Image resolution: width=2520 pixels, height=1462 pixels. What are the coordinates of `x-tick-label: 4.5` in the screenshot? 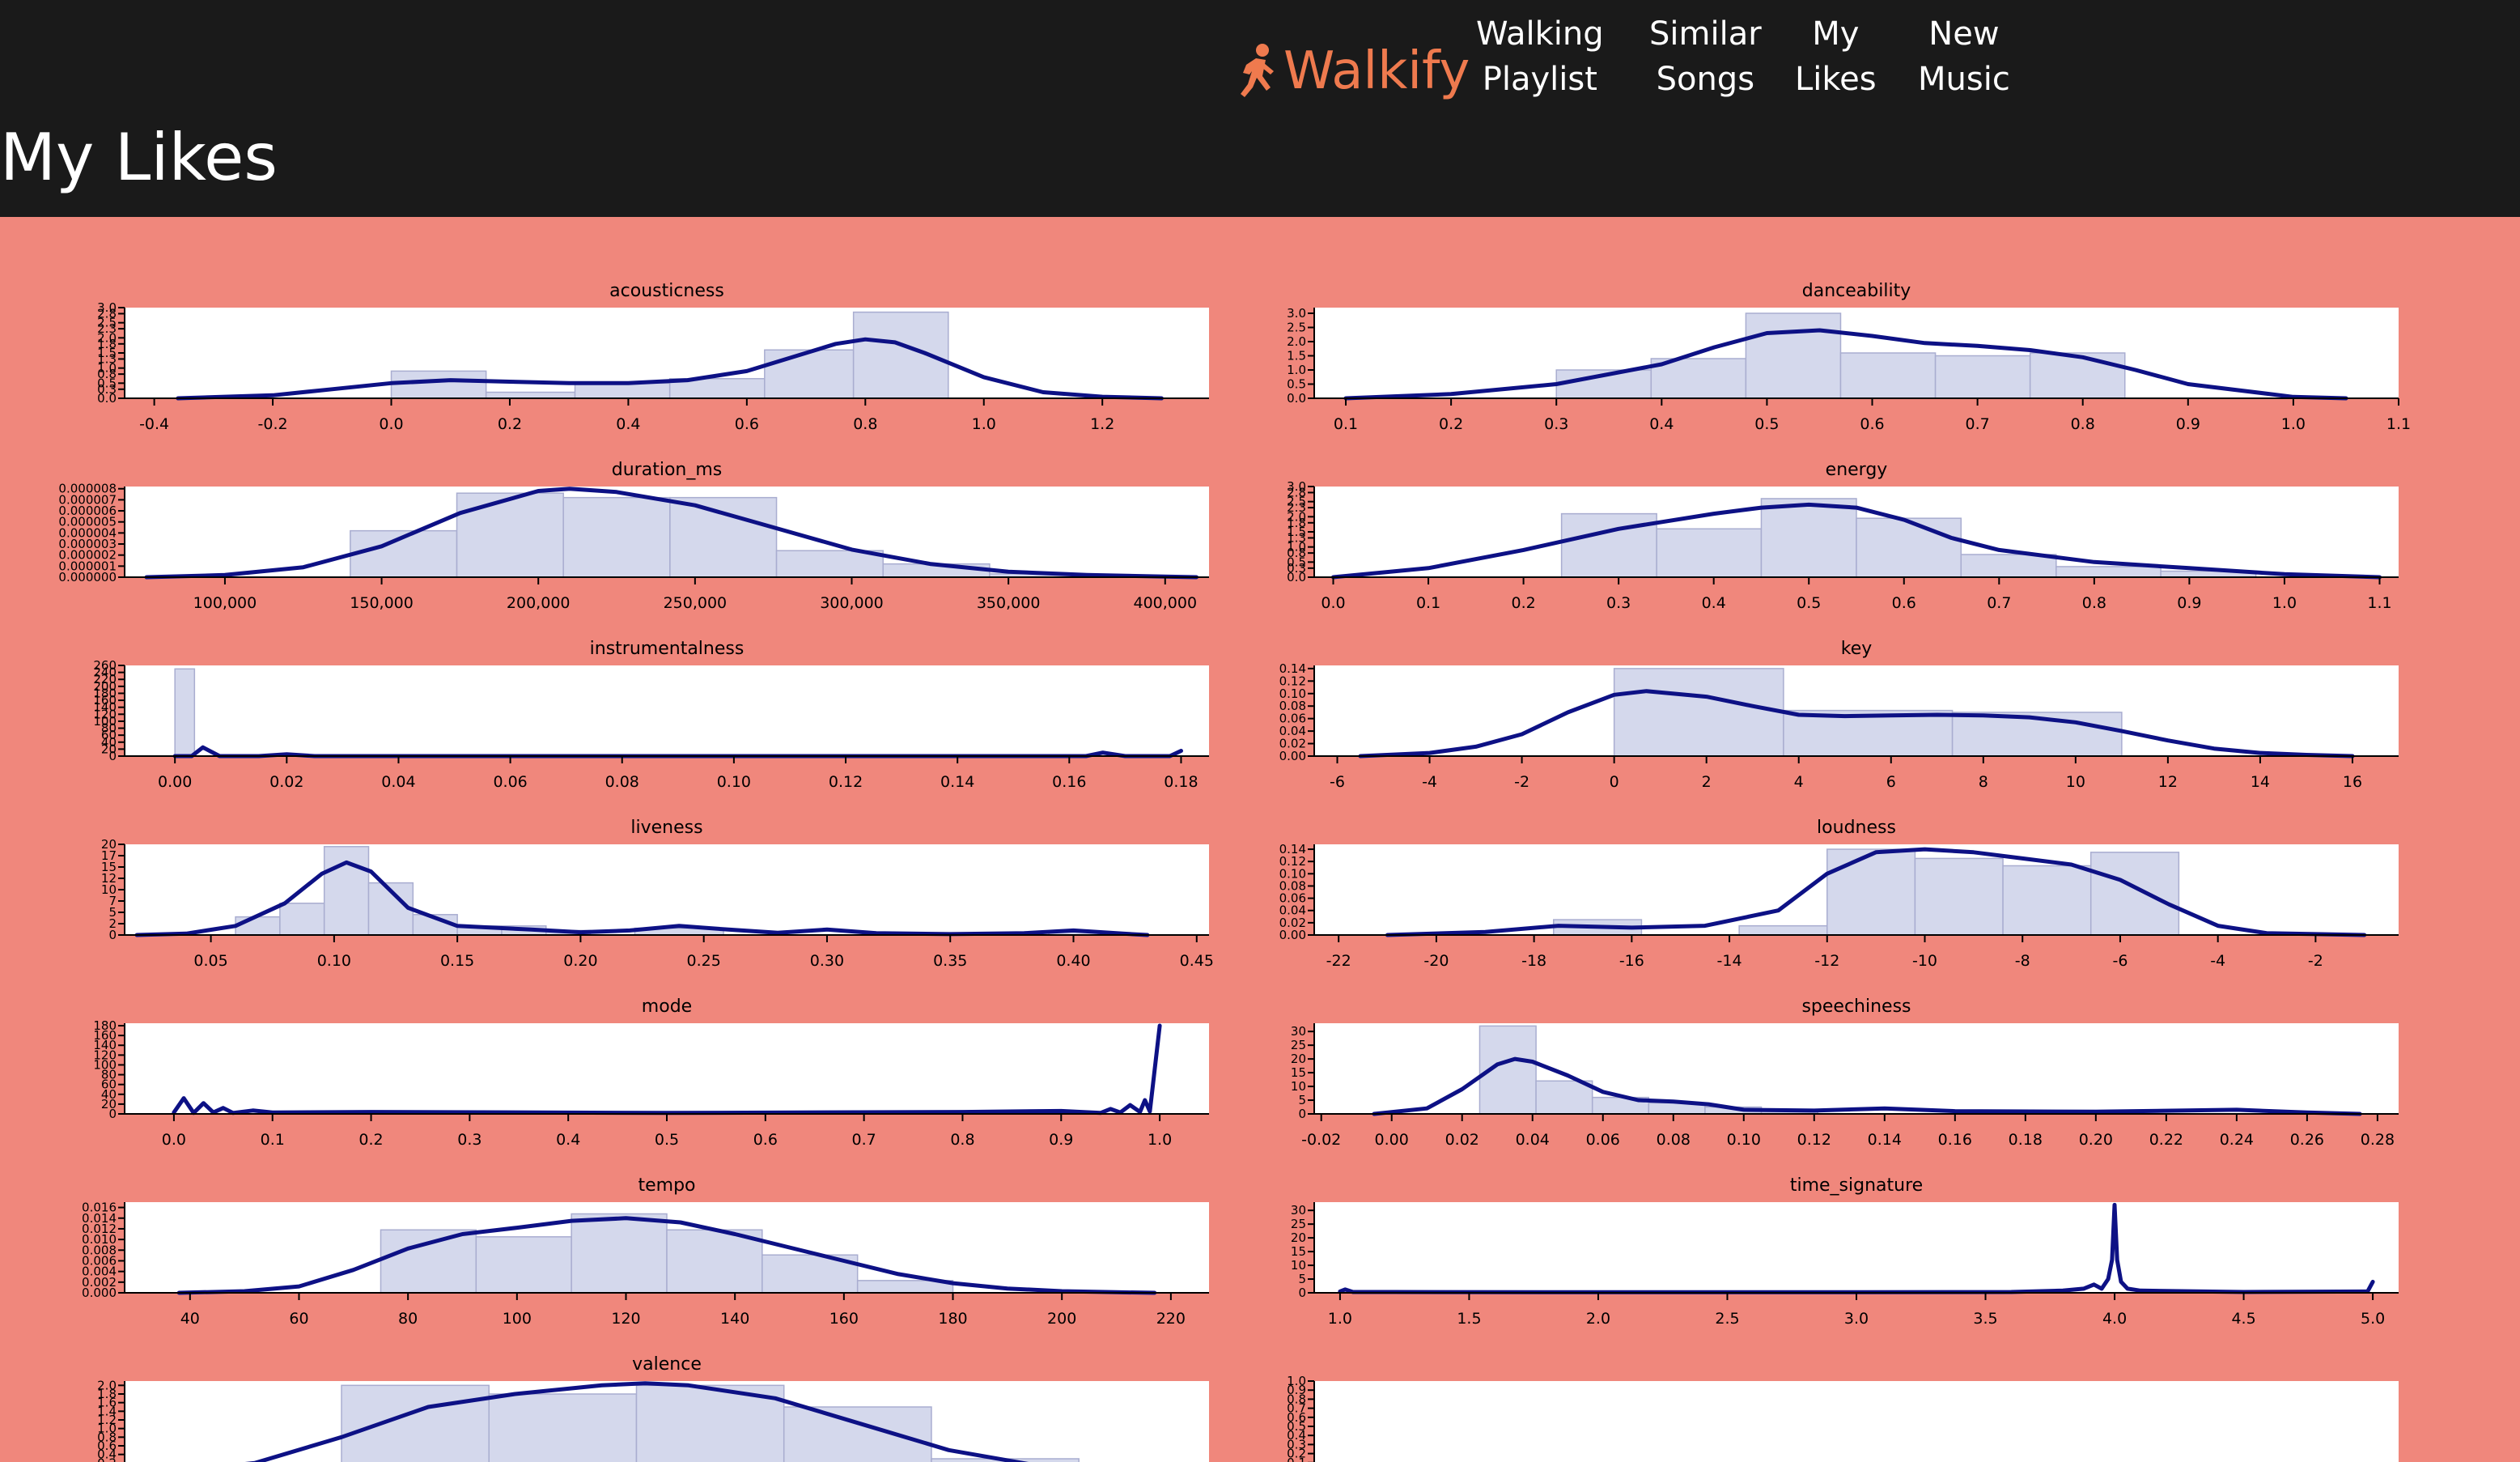 It's located at (2243, 1319).